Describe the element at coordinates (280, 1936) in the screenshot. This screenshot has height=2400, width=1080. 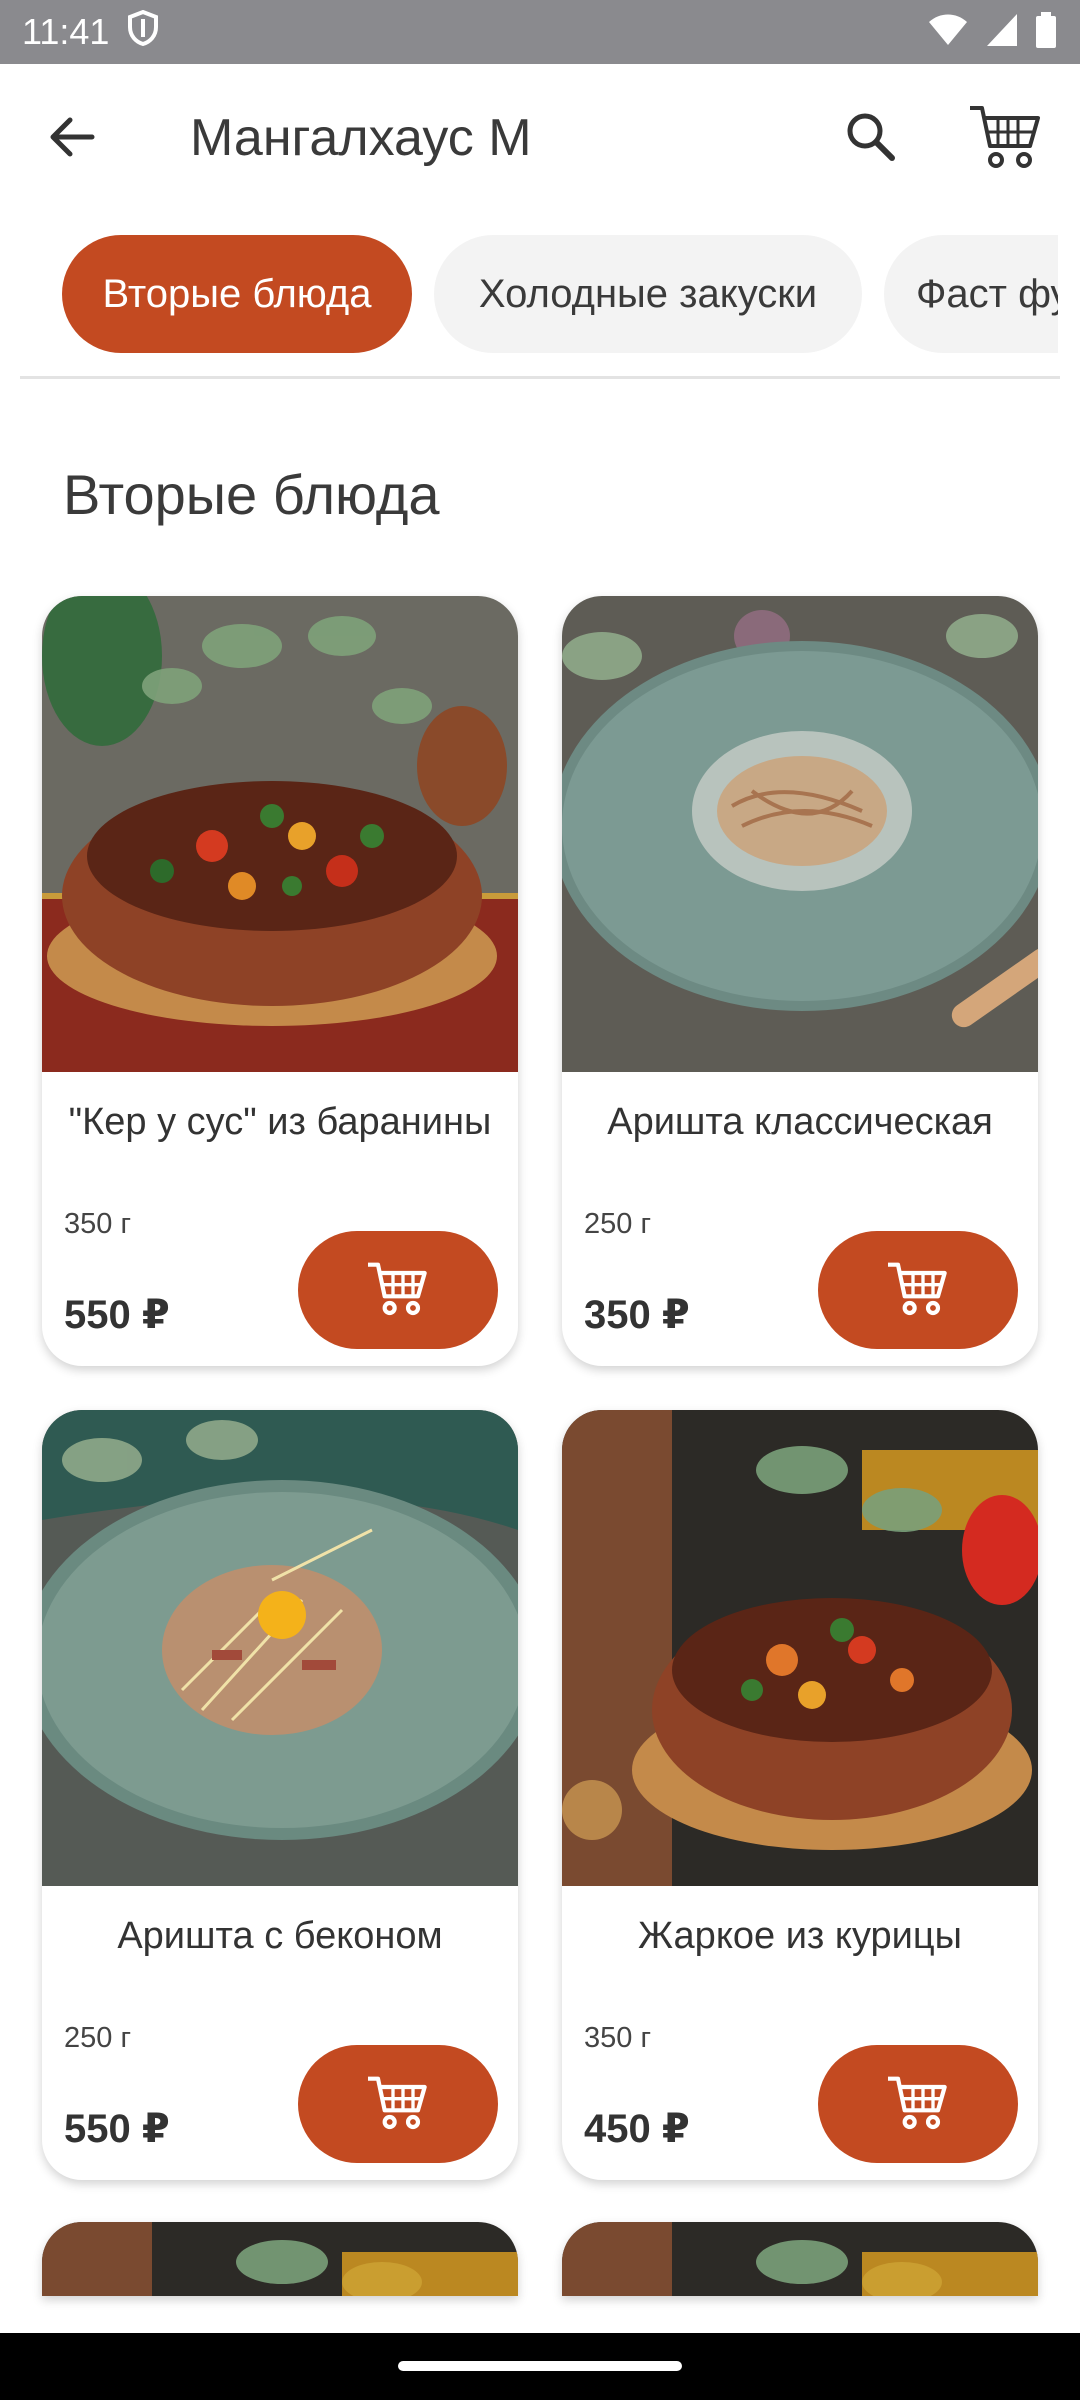
I see `product-name: Аришта с беконом` at that location.